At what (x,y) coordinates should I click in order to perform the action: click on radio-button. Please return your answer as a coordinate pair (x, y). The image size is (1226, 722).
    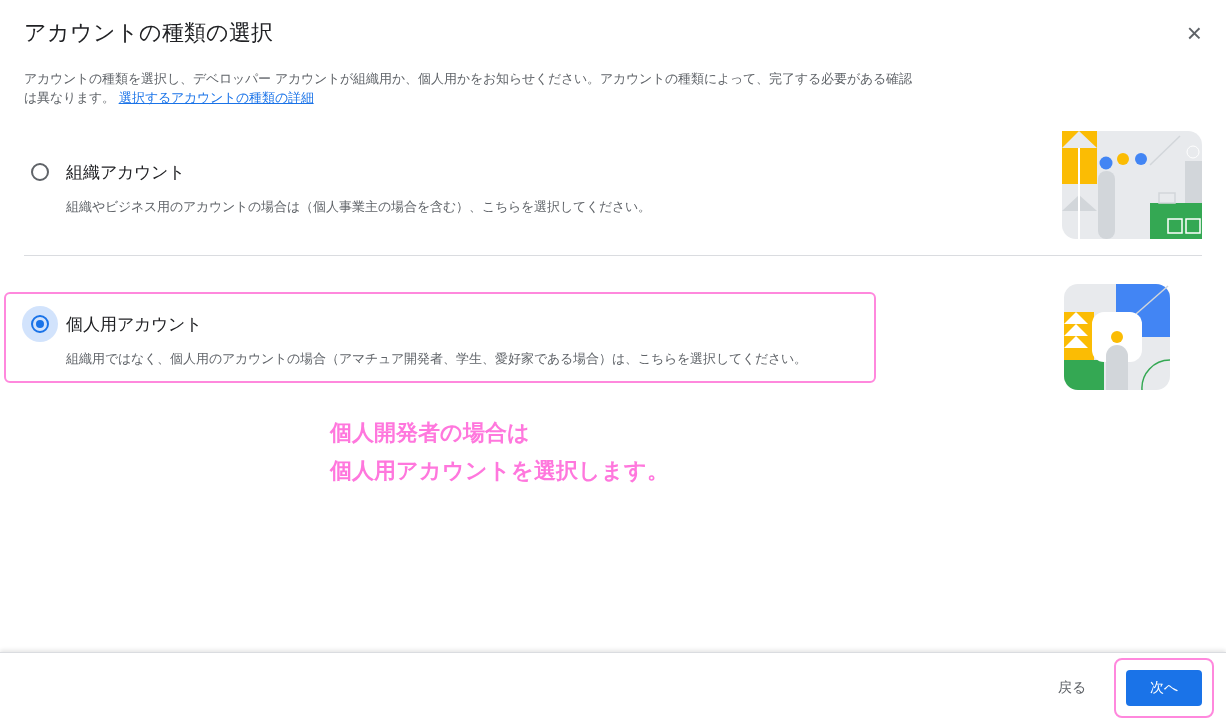
    Looking at the image, I should click on (40, 323).